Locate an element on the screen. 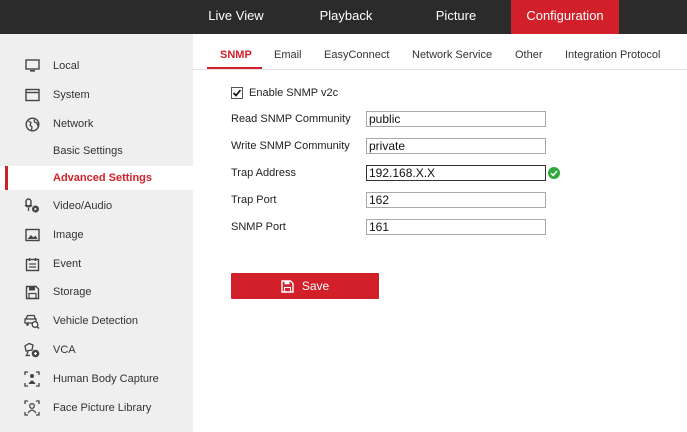  sidebar-item-face-picture-library: Face Picture Library is located at coordinates (96, 408).